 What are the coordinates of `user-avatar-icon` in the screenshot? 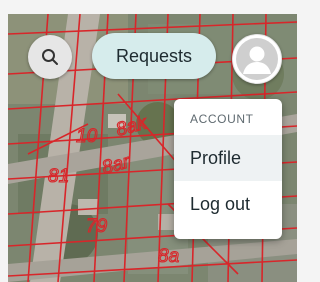 It's located at (257, 59).